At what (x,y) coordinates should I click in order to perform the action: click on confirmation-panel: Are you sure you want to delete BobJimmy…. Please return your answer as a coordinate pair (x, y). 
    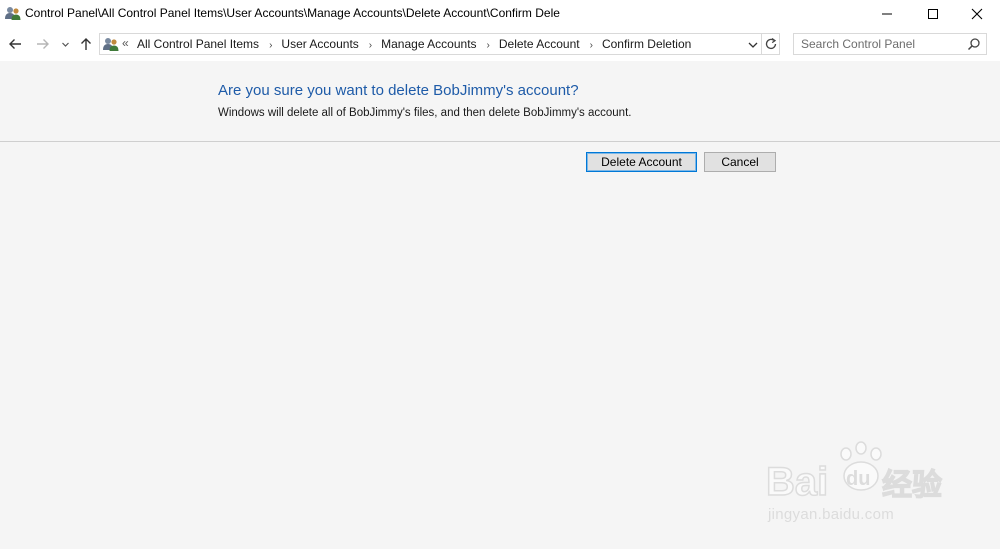
    Looking at the image, I should click on (500, 101).